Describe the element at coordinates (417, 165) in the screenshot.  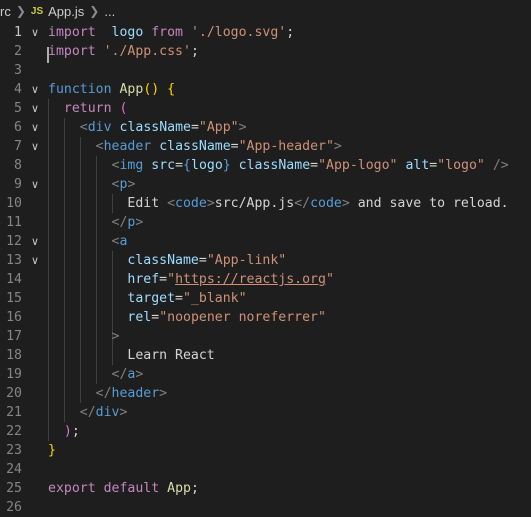
I see `code-token: alt` at that location.